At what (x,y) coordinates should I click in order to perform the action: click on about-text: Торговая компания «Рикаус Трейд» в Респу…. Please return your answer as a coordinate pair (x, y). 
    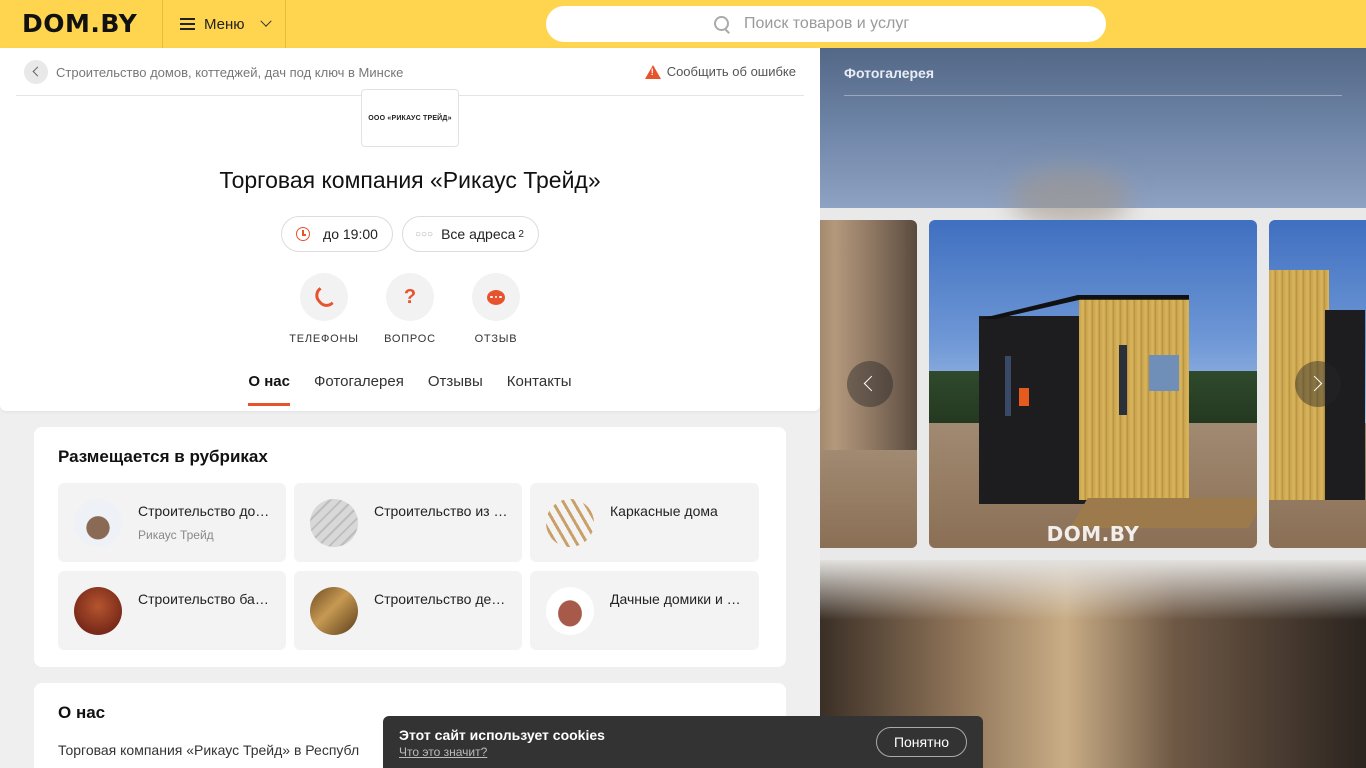
    Looking at the image, I should click on (209, 750).